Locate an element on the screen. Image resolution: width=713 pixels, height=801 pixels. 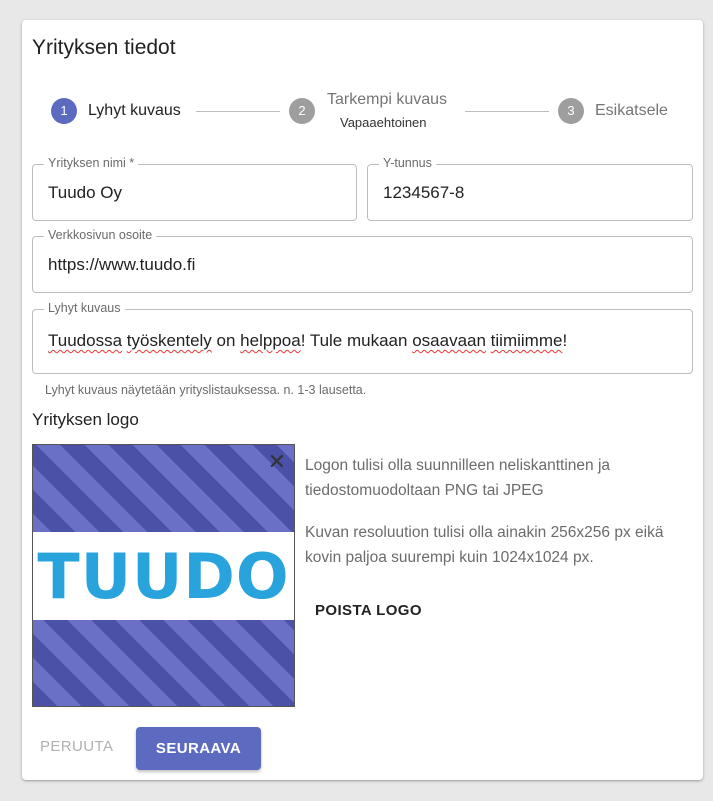
business-id-field: Y-tunnus 1234567-8 is located at coordinates (530, 188).